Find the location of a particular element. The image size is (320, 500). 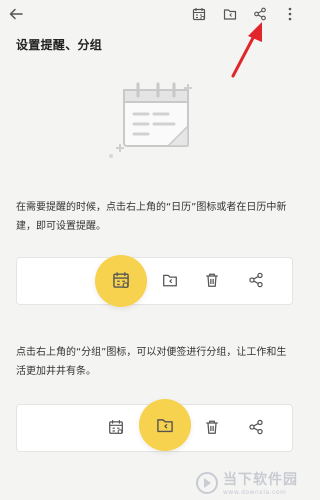

watermark-logo-icon is located at coordinates (207, 482).